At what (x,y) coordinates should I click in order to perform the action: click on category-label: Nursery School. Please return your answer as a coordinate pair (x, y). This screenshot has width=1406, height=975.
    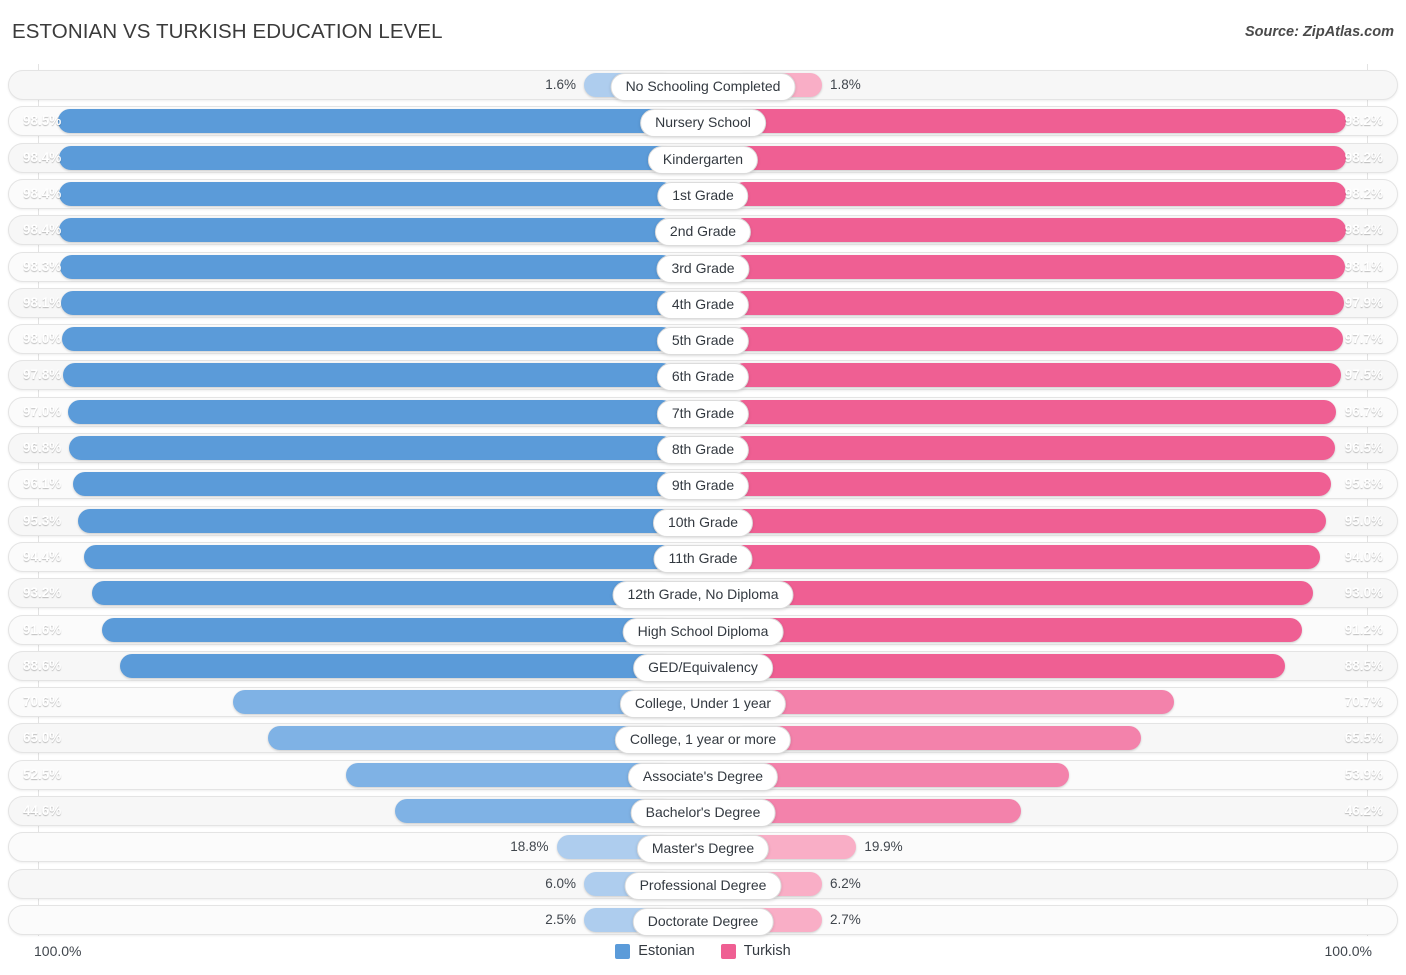
    Looking at the image, I should click on (703, 123).